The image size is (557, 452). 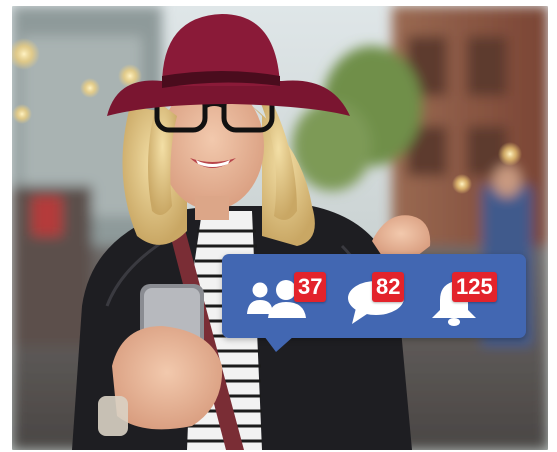 I want to click on alerts-notification: 125, so click(x=476, y=296).